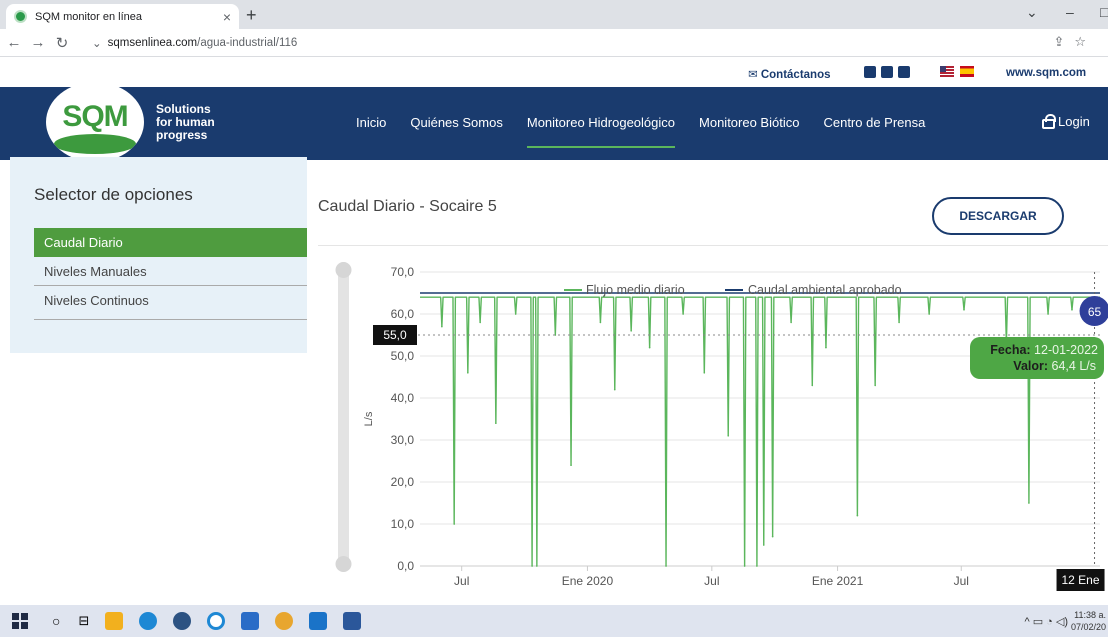 This screenshot has width=1108, height=637. What do you see at coordinates (887, 72) in the screenshot?
I see `linkedin-icon` at bounding box center [887, 72].